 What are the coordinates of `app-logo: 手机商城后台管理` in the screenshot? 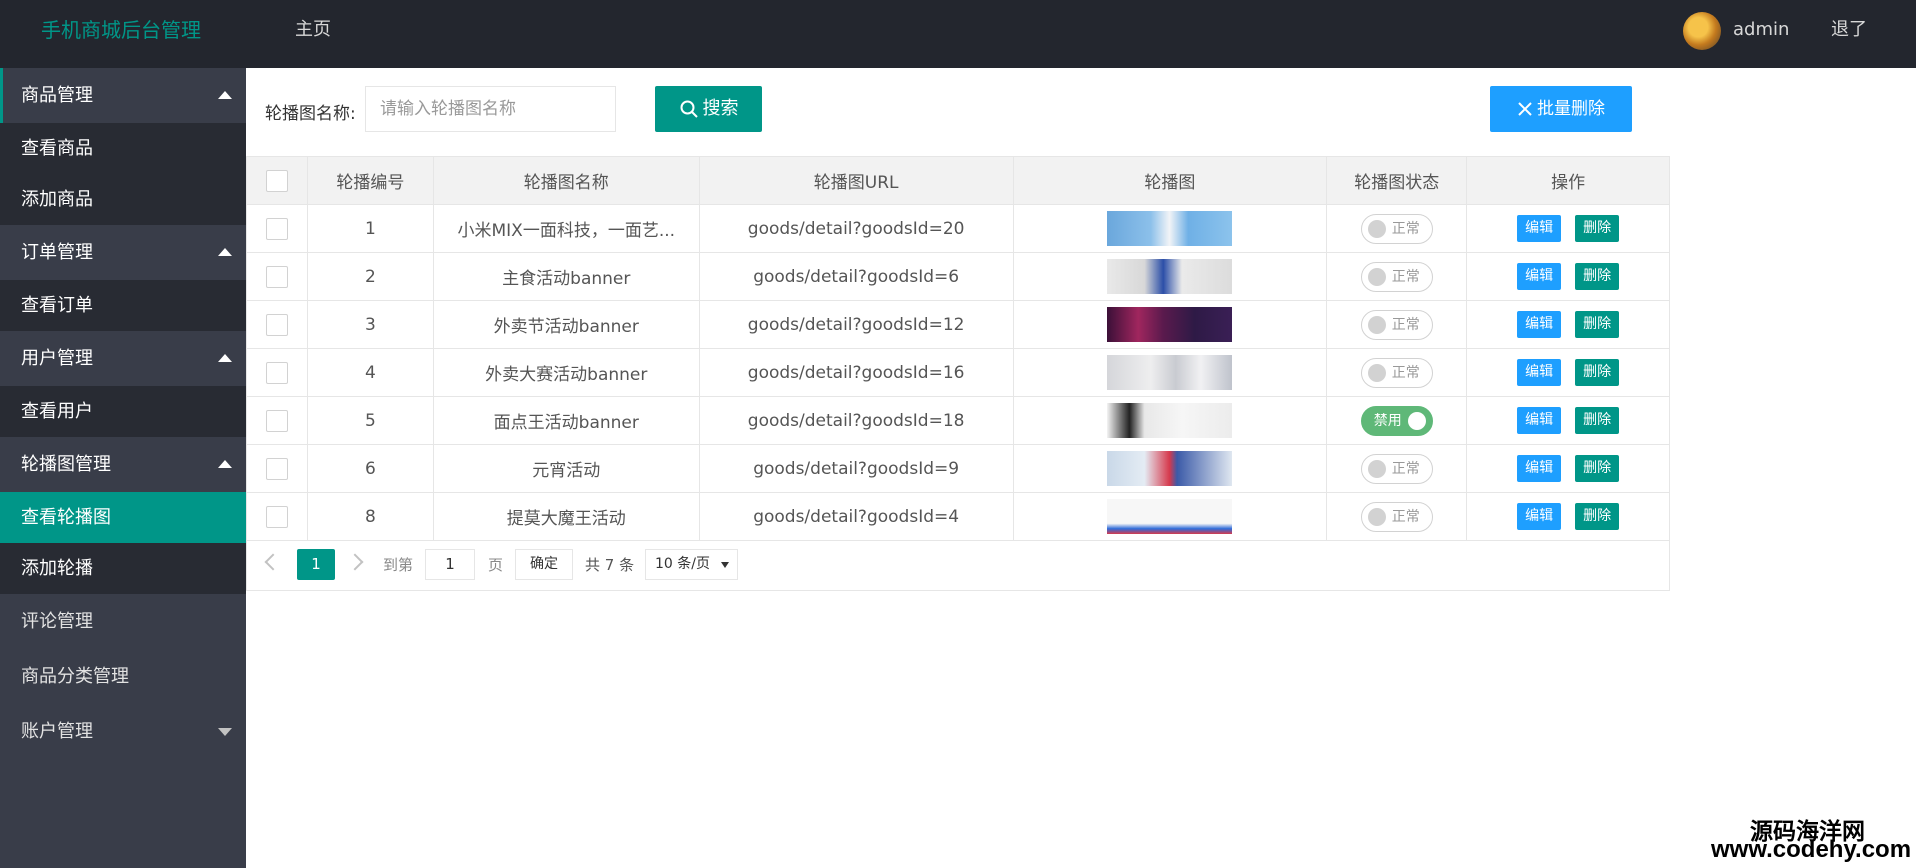 It's located at (121, 30).